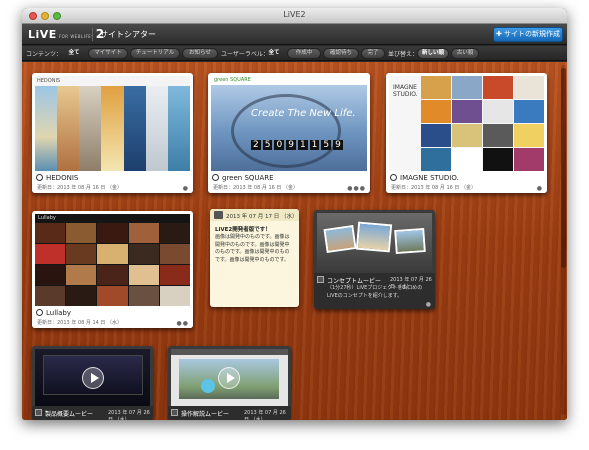 The height and width of the screenshot is (450, 589). I want to click on user-label-filter-label: ユーザーラベル：, so click(245, 54).